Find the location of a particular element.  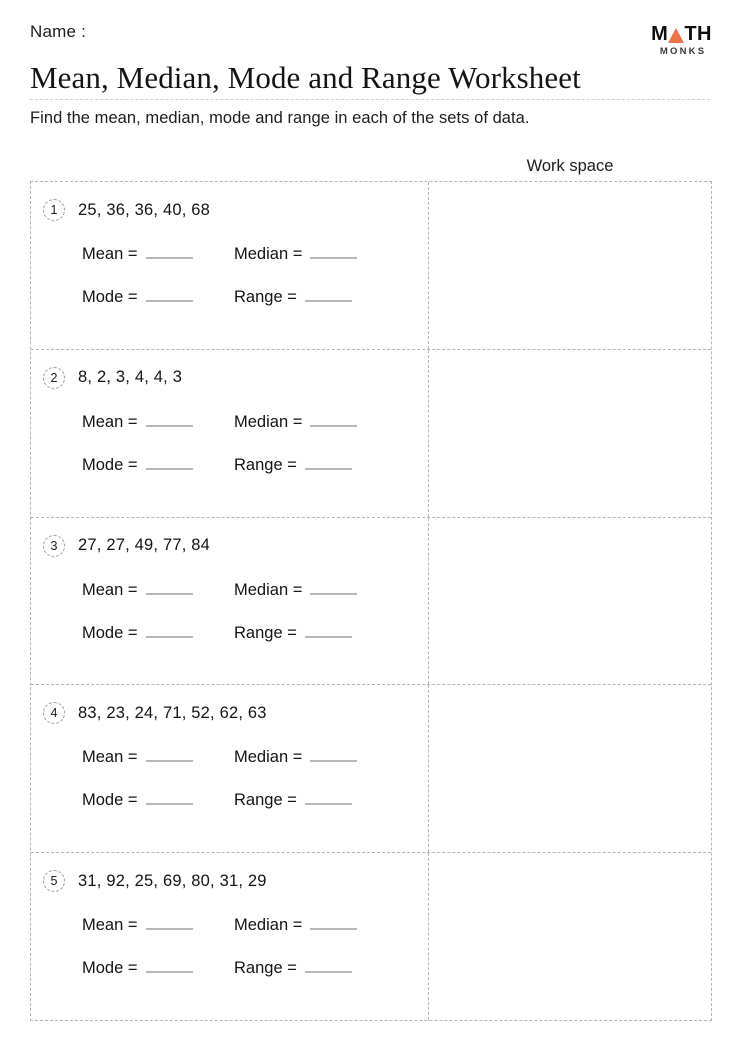

problem-number-badge: 3 is located at coordinates (54, 545).